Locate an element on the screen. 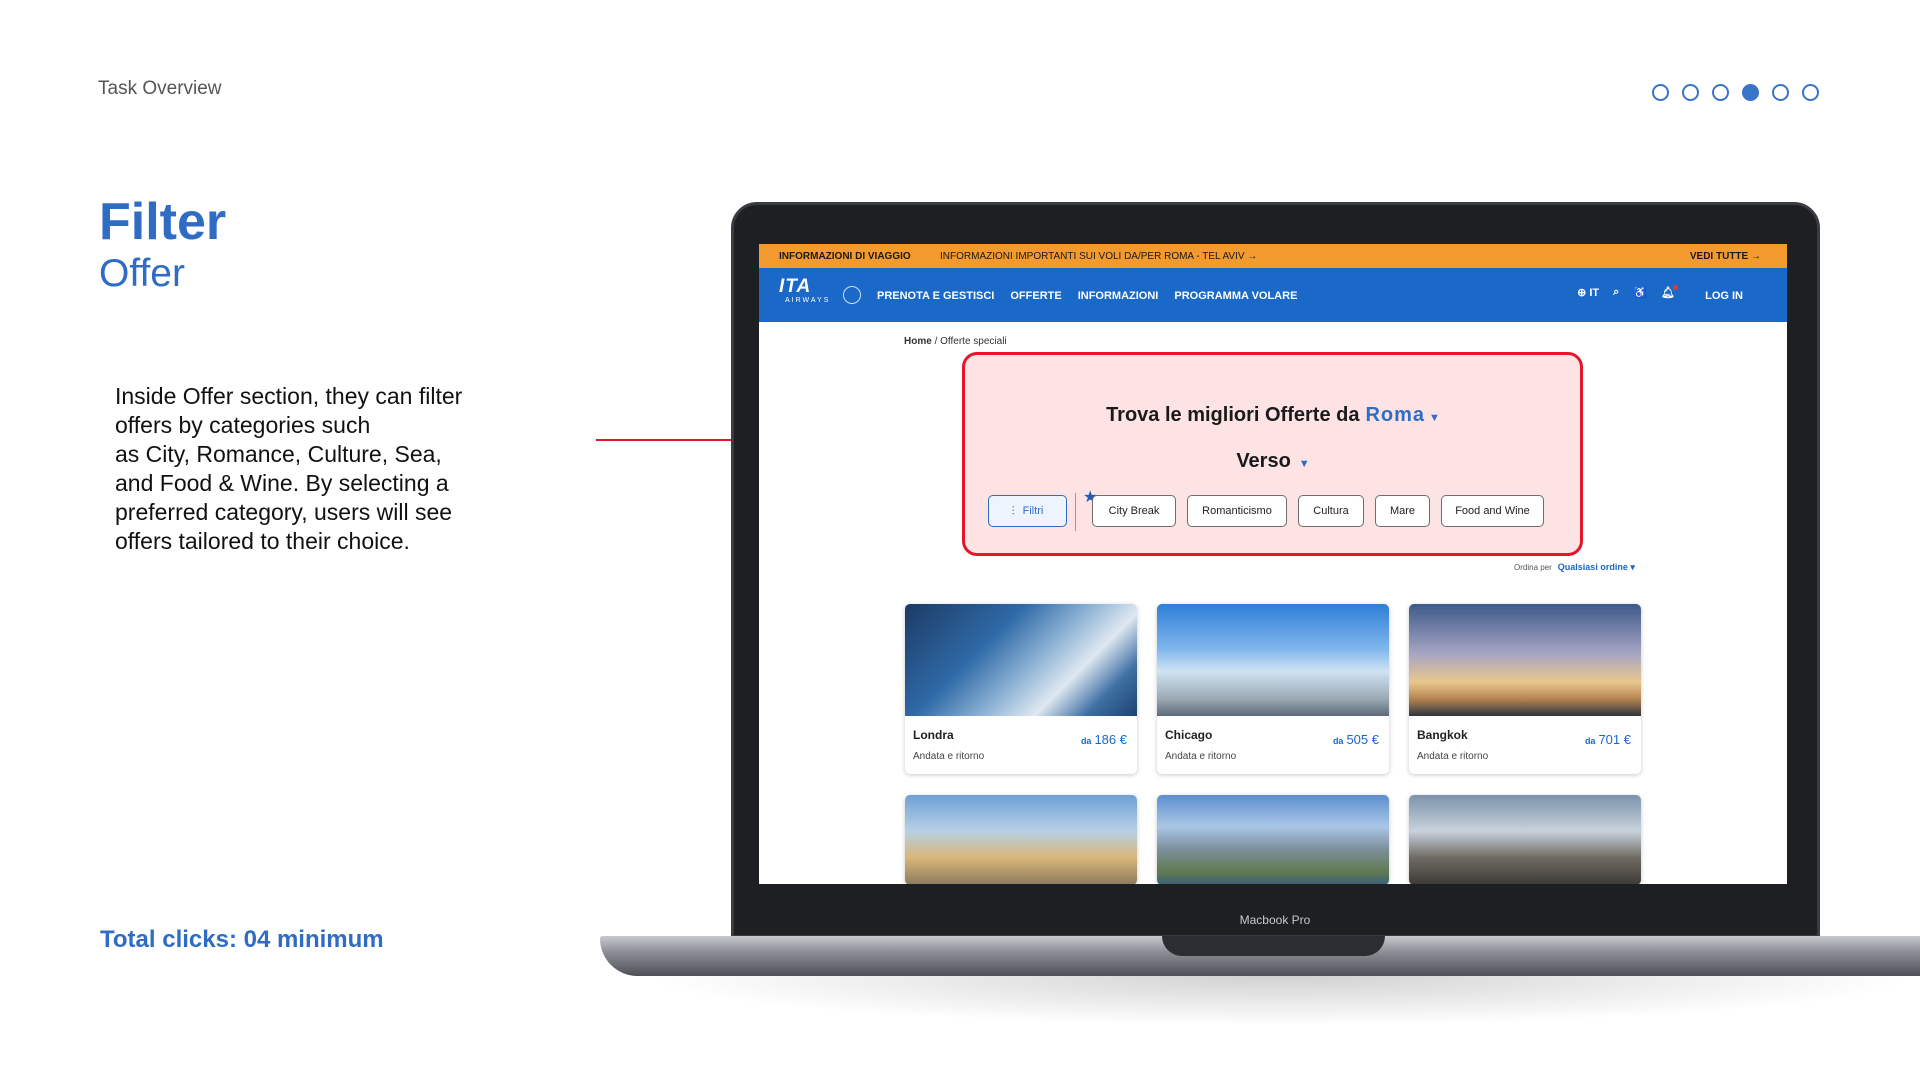  offer-card-bangkok: Bangkok Andata e ritorno da 701 € is located at coordinates (1525, 689).